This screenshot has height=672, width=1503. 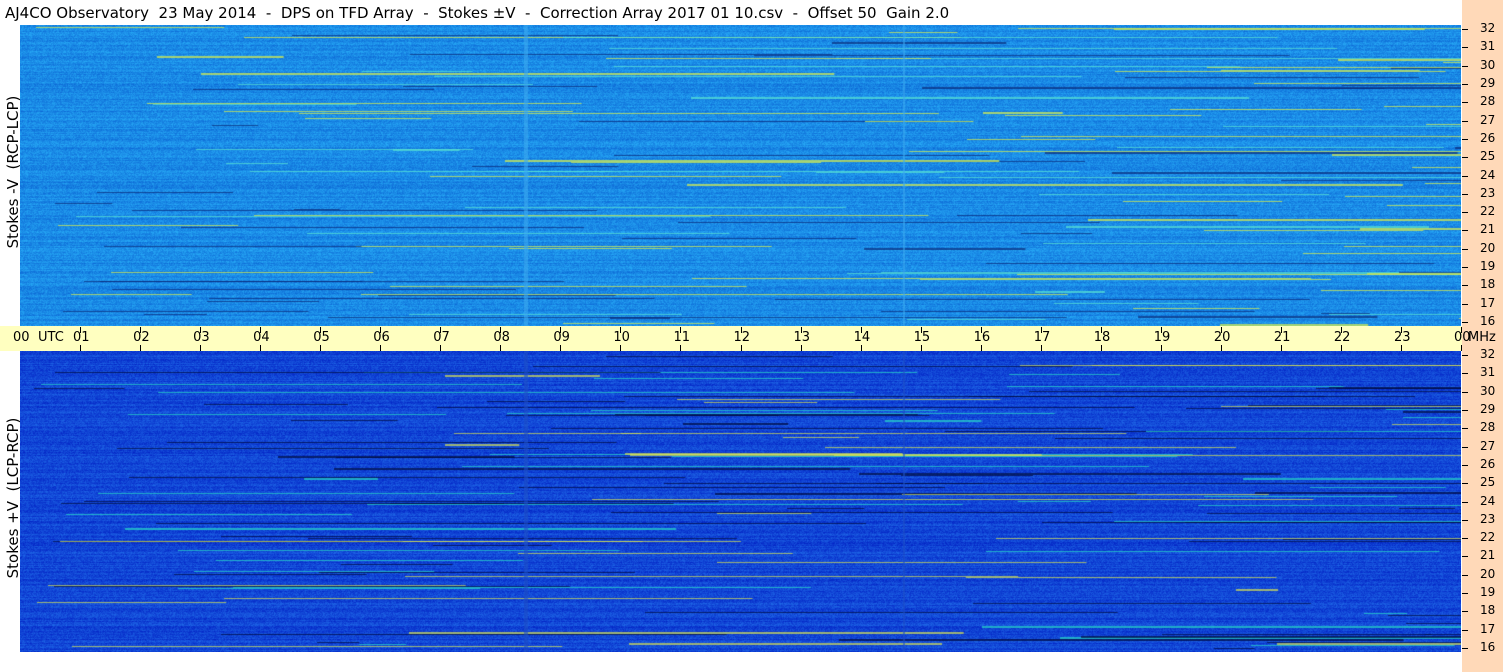 I want to click on time-tick-label: 01, so click(x=81, y=337).